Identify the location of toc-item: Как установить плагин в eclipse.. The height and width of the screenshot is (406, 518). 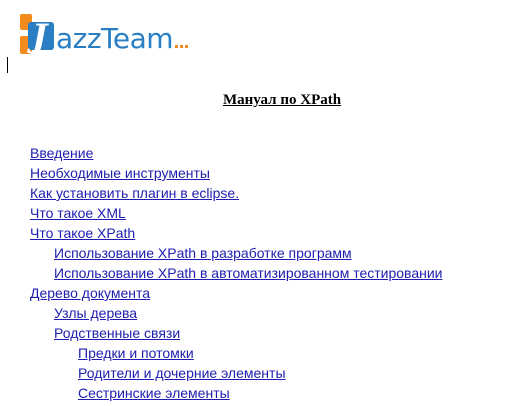
(236, 193).